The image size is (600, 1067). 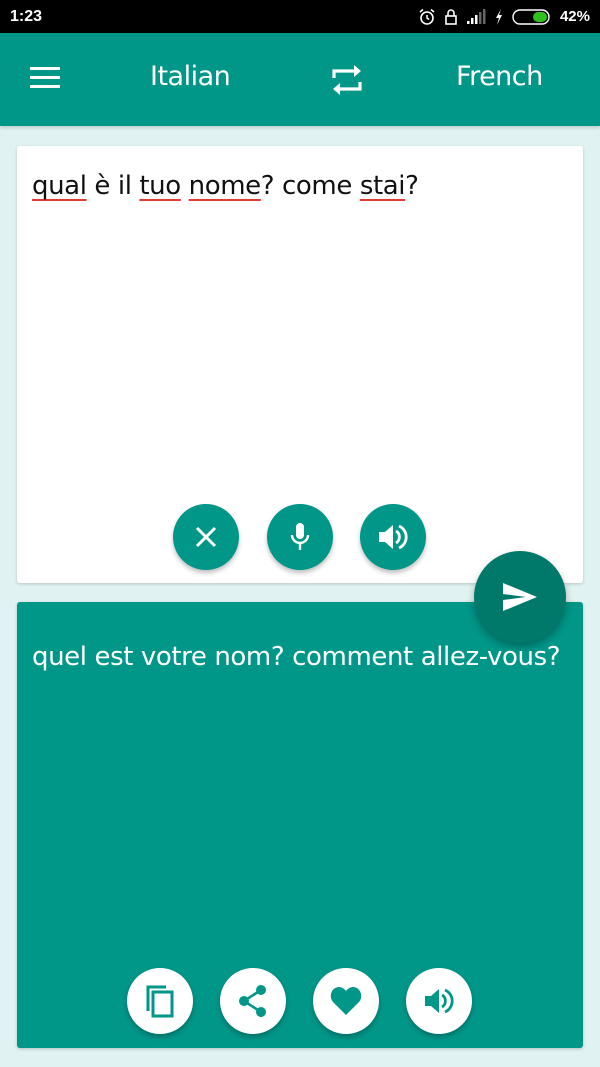 I want to click on share-button, so click(x=253, y=1001).